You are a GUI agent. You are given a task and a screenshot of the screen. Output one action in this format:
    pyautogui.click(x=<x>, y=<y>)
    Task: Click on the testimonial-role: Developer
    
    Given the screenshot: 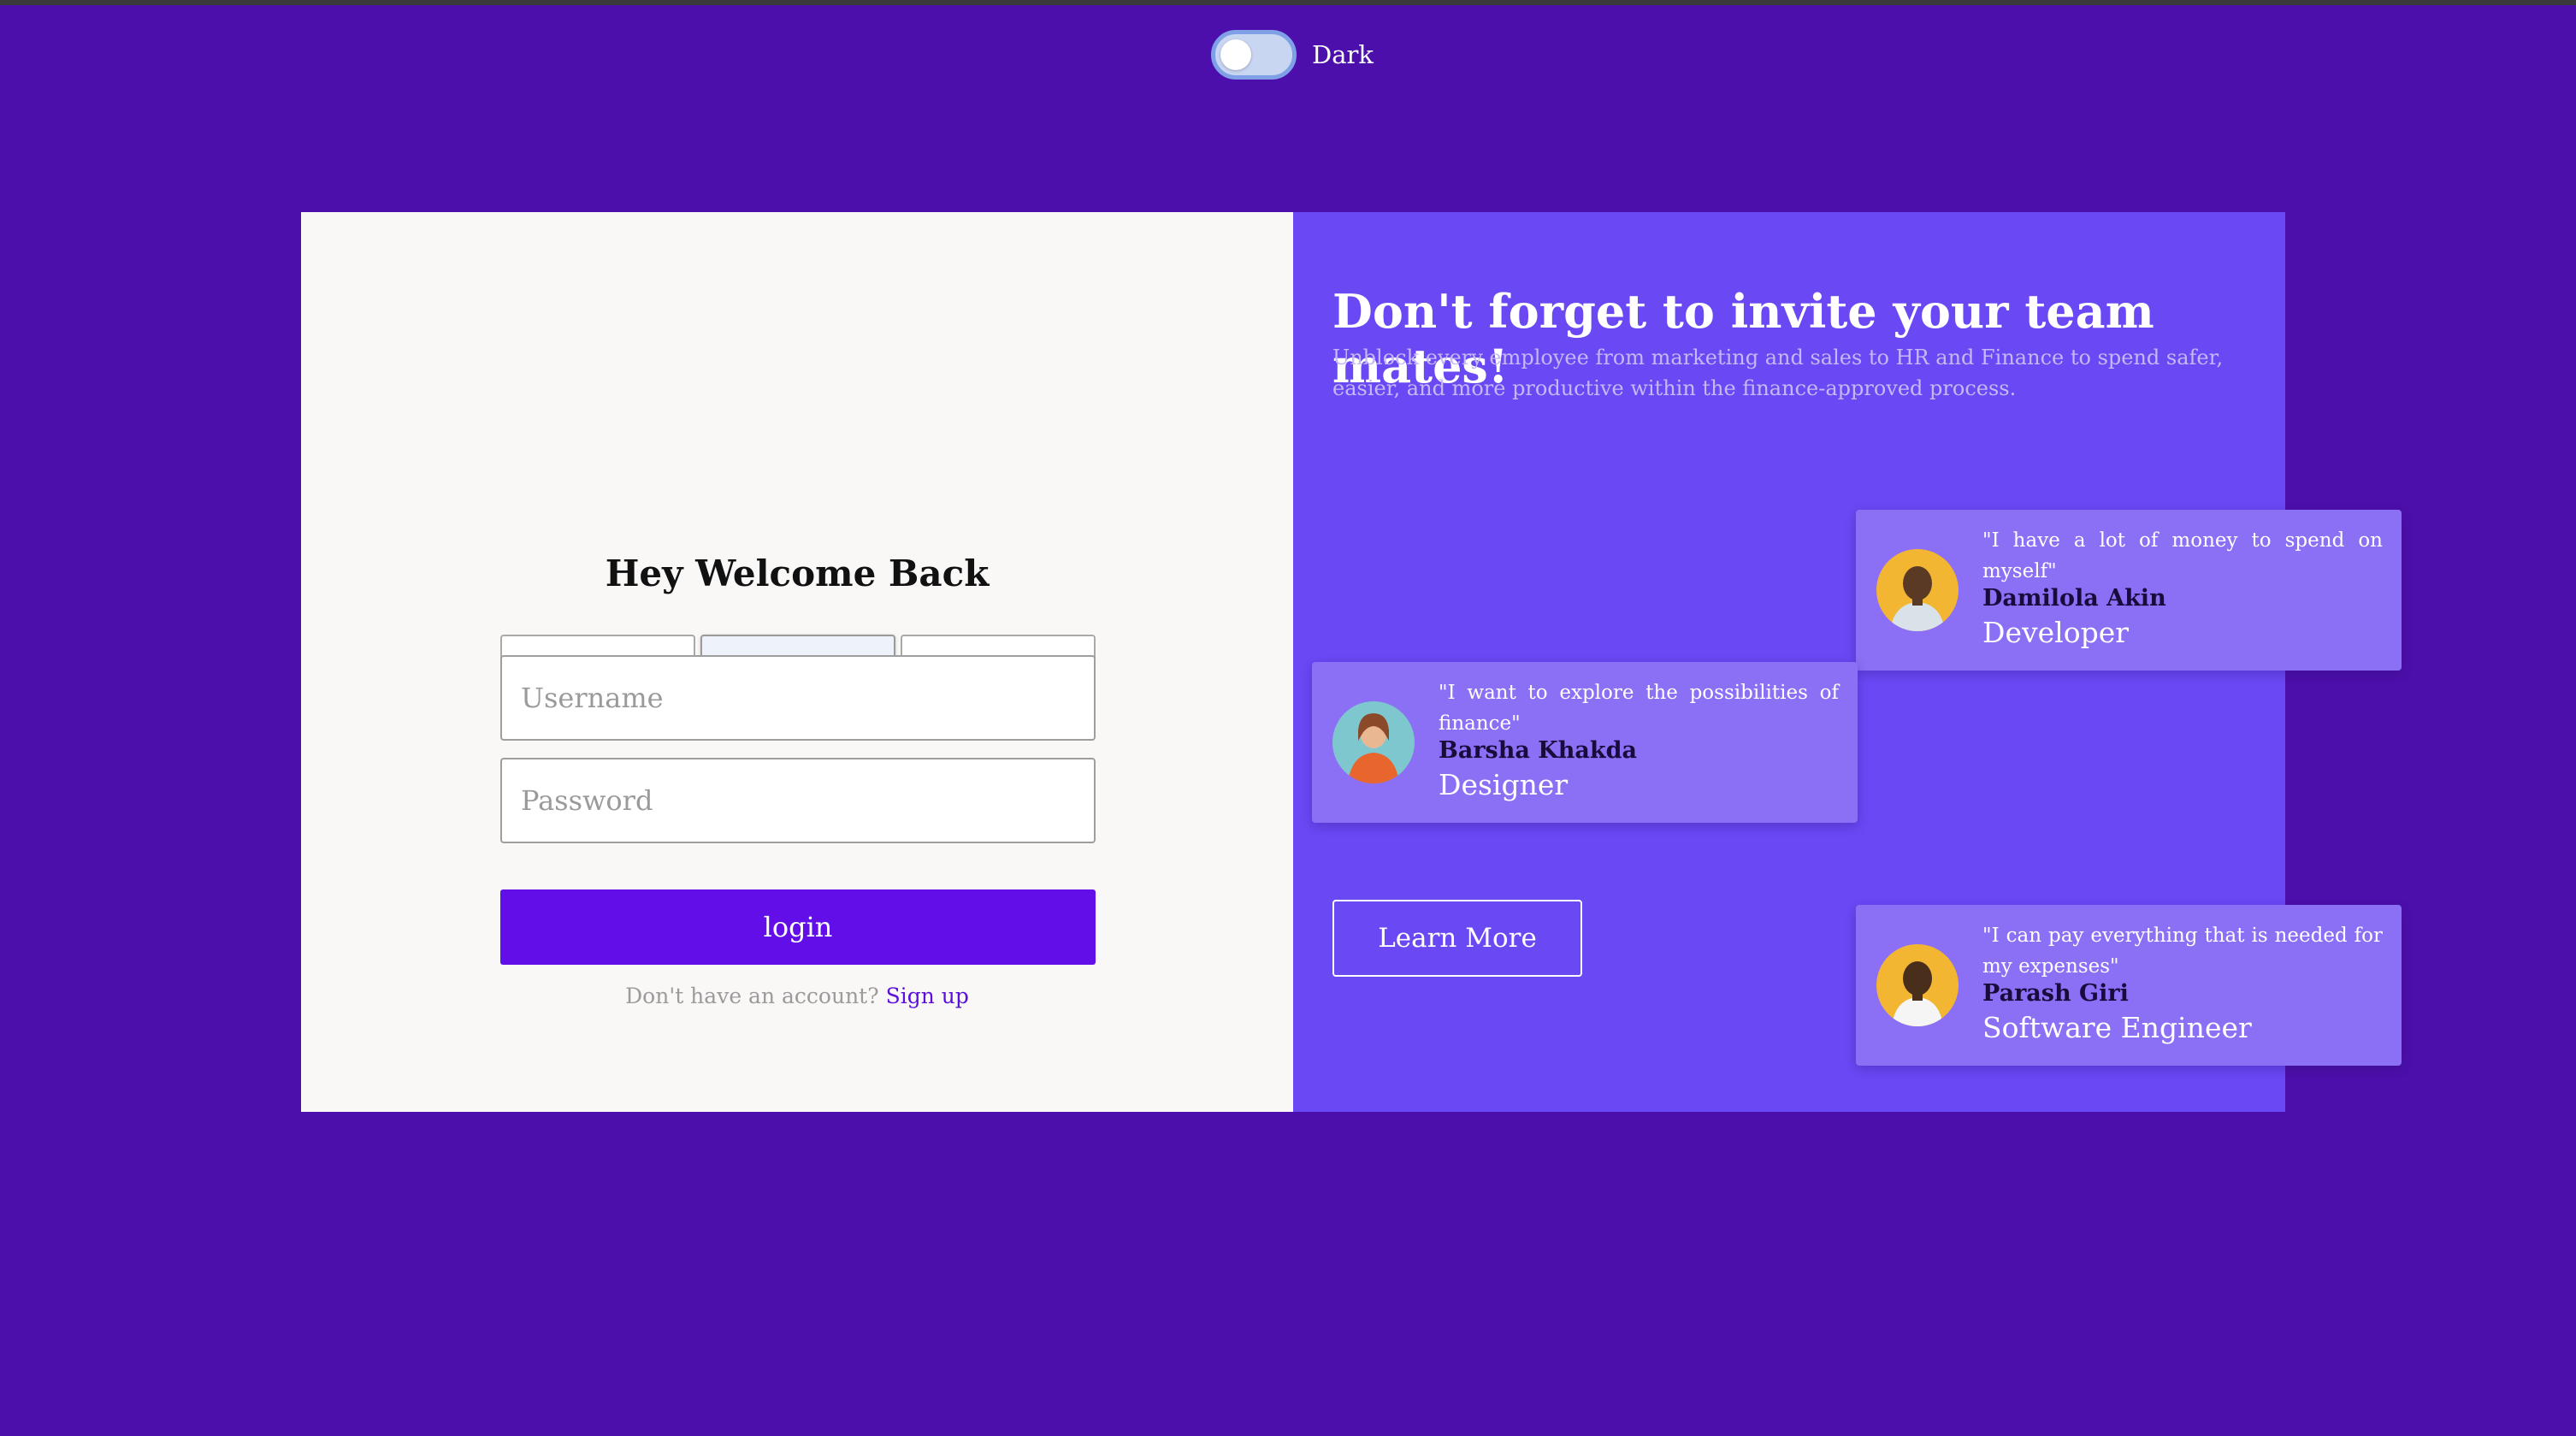 What is the action you would take?
    pyautogui.click(x=2056, y=633)
    